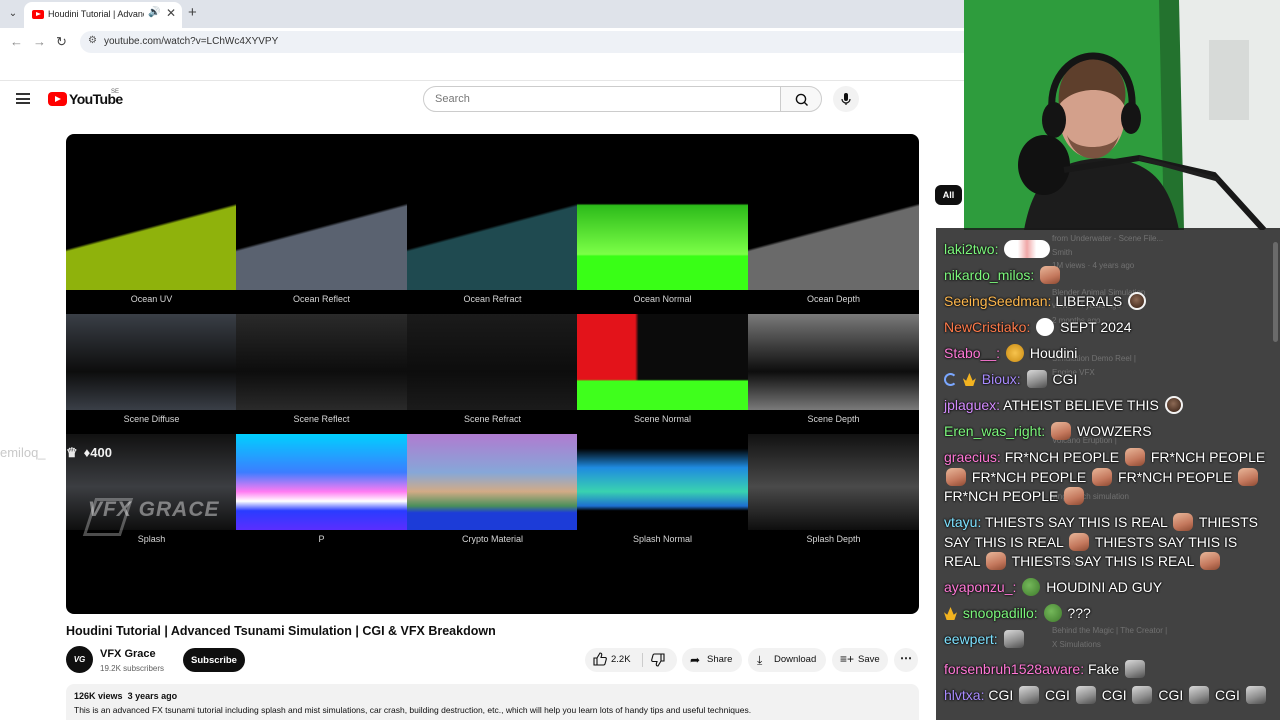  Describe the element at coordinates (38, 14) in the screenshot. I see `youtube-favicon-icon` at that location.